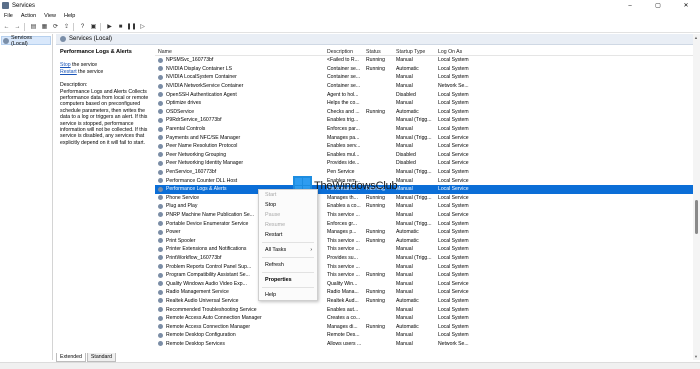 The image size is (700, 369). What do you see at coordinates (101, 357) in the screenshot?
I see `tab-standard: Standard` at bounding box center [101, 357].